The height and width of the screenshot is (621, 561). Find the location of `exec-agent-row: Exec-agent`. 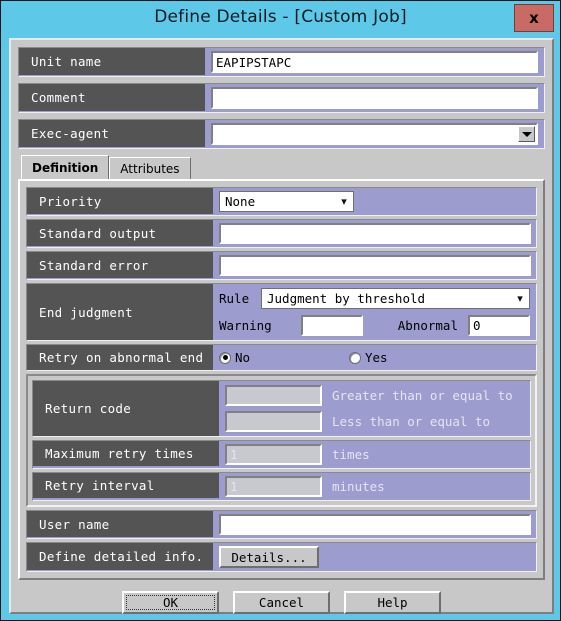

exec-agent-row: Exec-agent is located at coordinates (281, 134).